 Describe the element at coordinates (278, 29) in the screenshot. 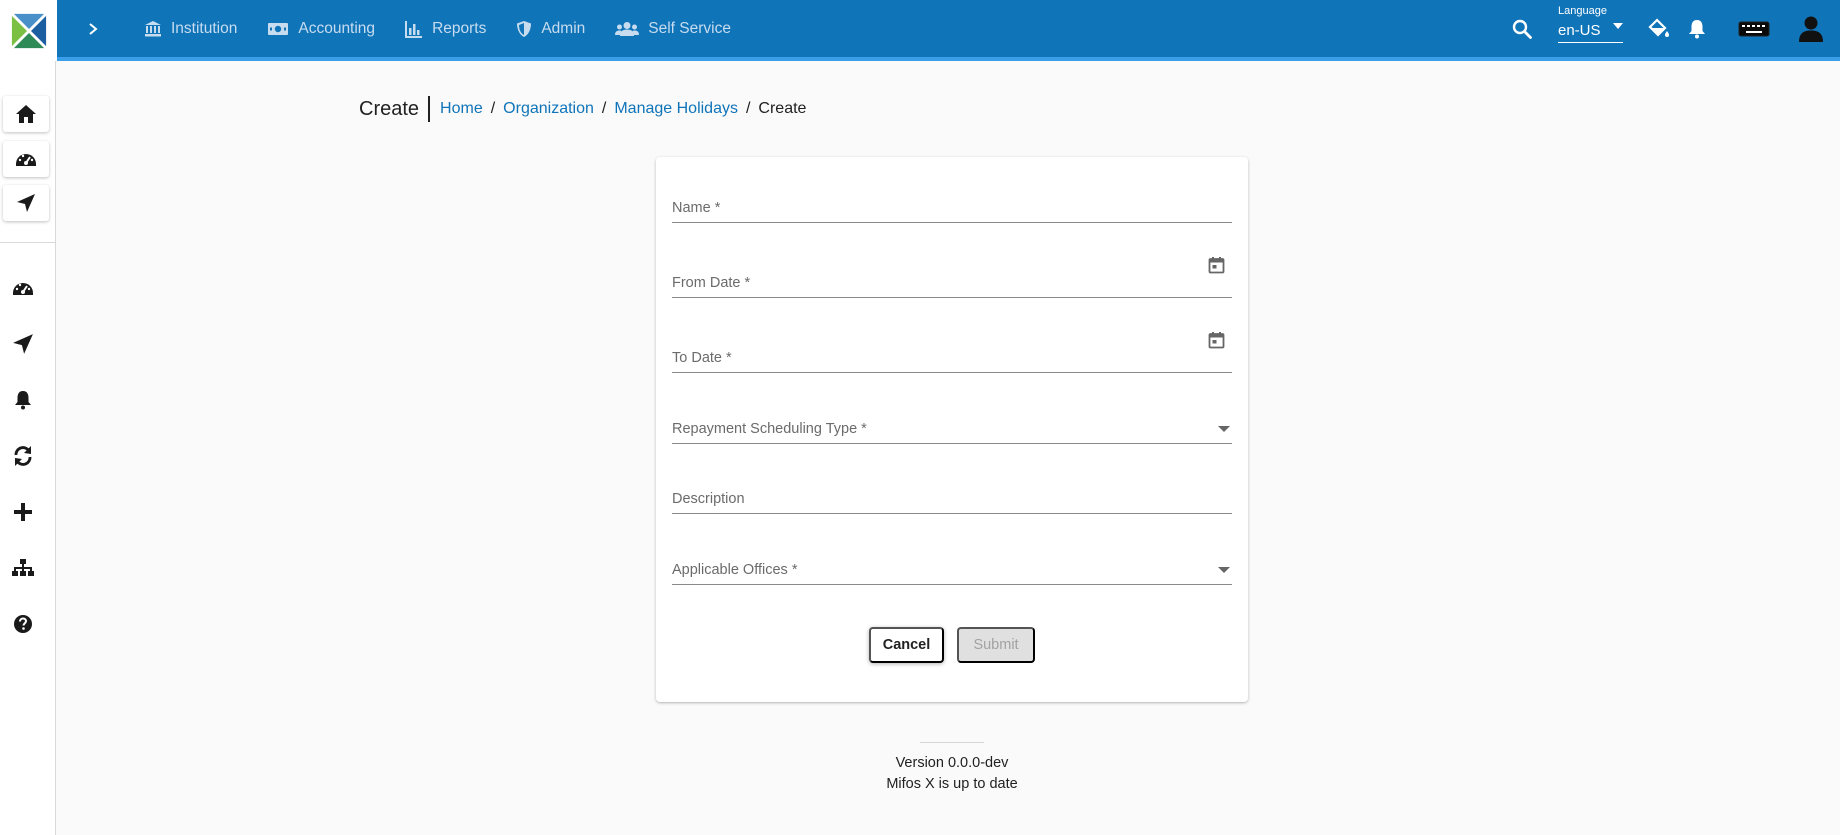

I see `money-icon` at that location.